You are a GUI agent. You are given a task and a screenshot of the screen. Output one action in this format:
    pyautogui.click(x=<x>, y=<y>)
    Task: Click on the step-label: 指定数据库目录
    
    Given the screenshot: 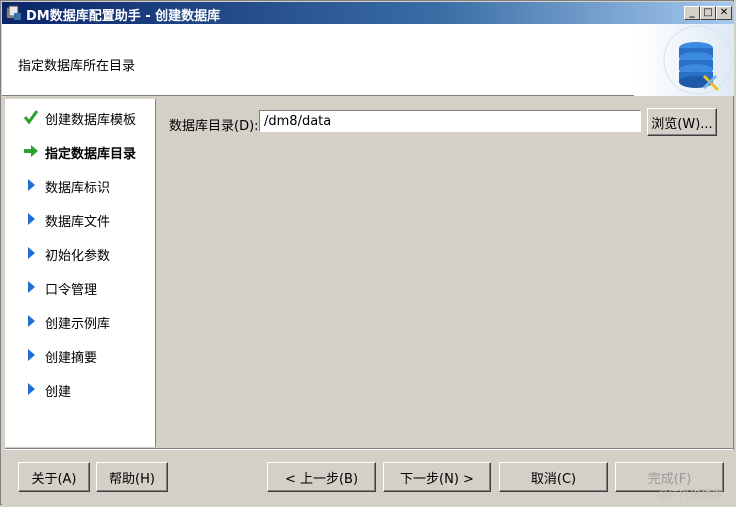 What is the action you would take?
    pyautogui.click(x=91, y=154)
    